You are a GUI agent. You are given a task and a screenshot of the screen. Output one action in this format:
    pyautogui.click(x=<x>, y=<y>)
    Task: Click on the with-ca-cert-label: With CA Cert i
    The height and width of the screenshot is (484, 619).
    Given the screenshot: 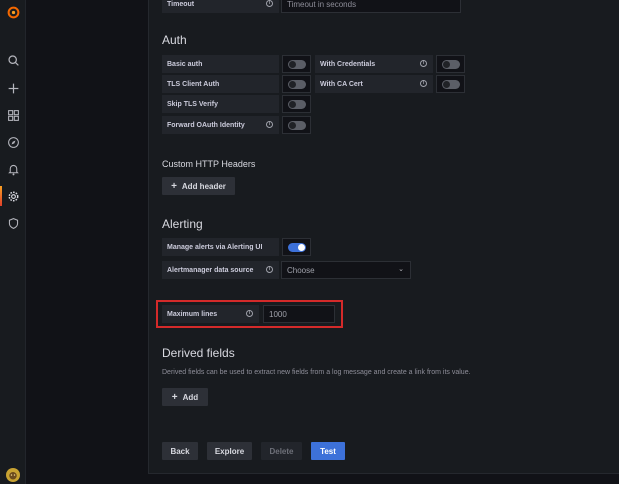 What is the action you would take?
    pyautogui.click(x=374, y=84)
    